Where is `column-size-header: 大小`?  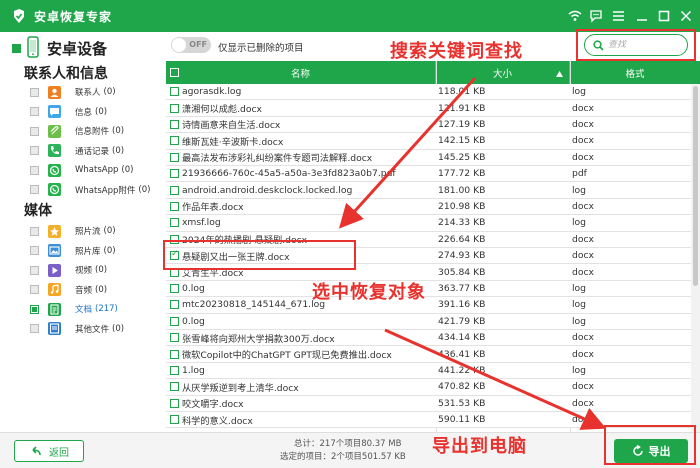 column-size-header: 大小 is located at coordinates (503, 72).